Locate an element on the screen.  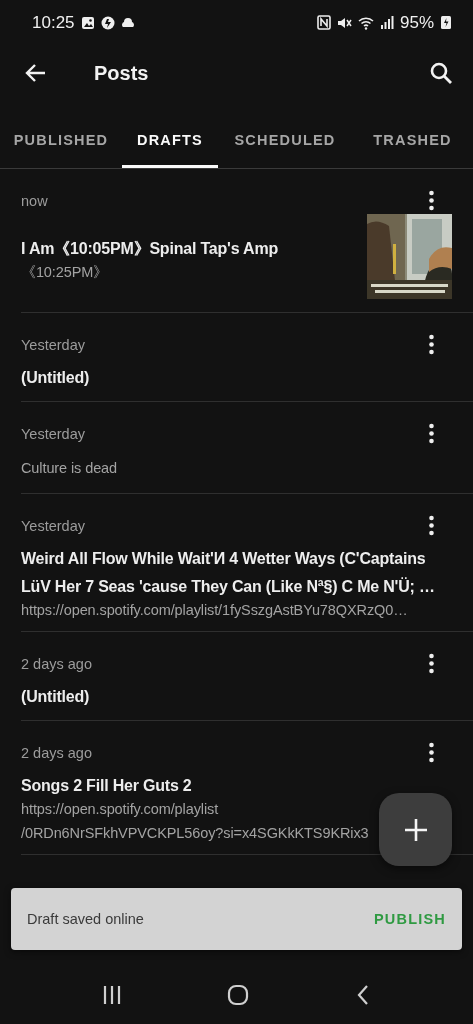
post-excerpt: 《10:25PM》 is located at coordinates (65, 272).